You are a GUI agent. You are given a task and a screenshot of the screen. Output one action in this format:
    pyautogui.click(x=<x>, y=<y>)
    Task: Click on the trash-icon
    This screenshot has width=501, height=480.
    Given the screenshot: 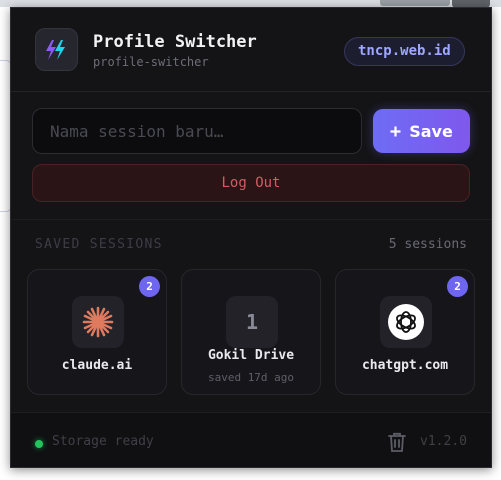 What is the action you would take?
    pyautogui.click(x=397, y=442)
    